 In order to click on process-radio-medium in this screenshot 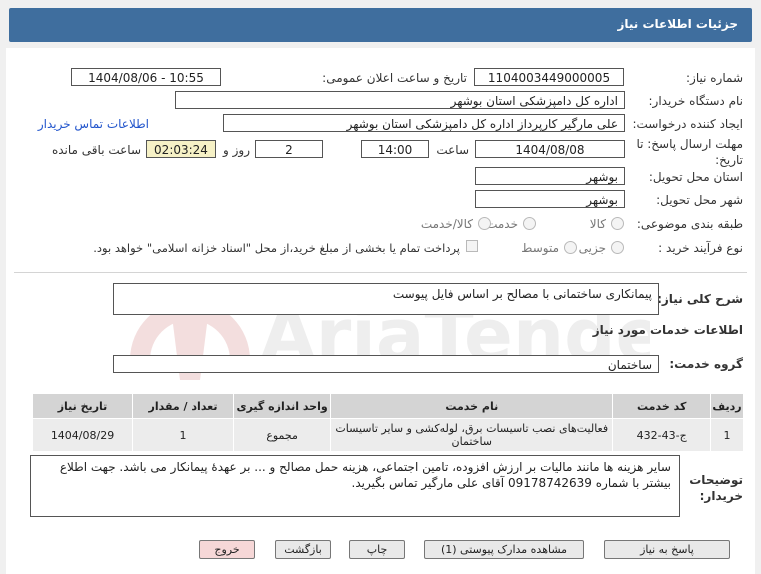, I will do `click(570, 247)`.